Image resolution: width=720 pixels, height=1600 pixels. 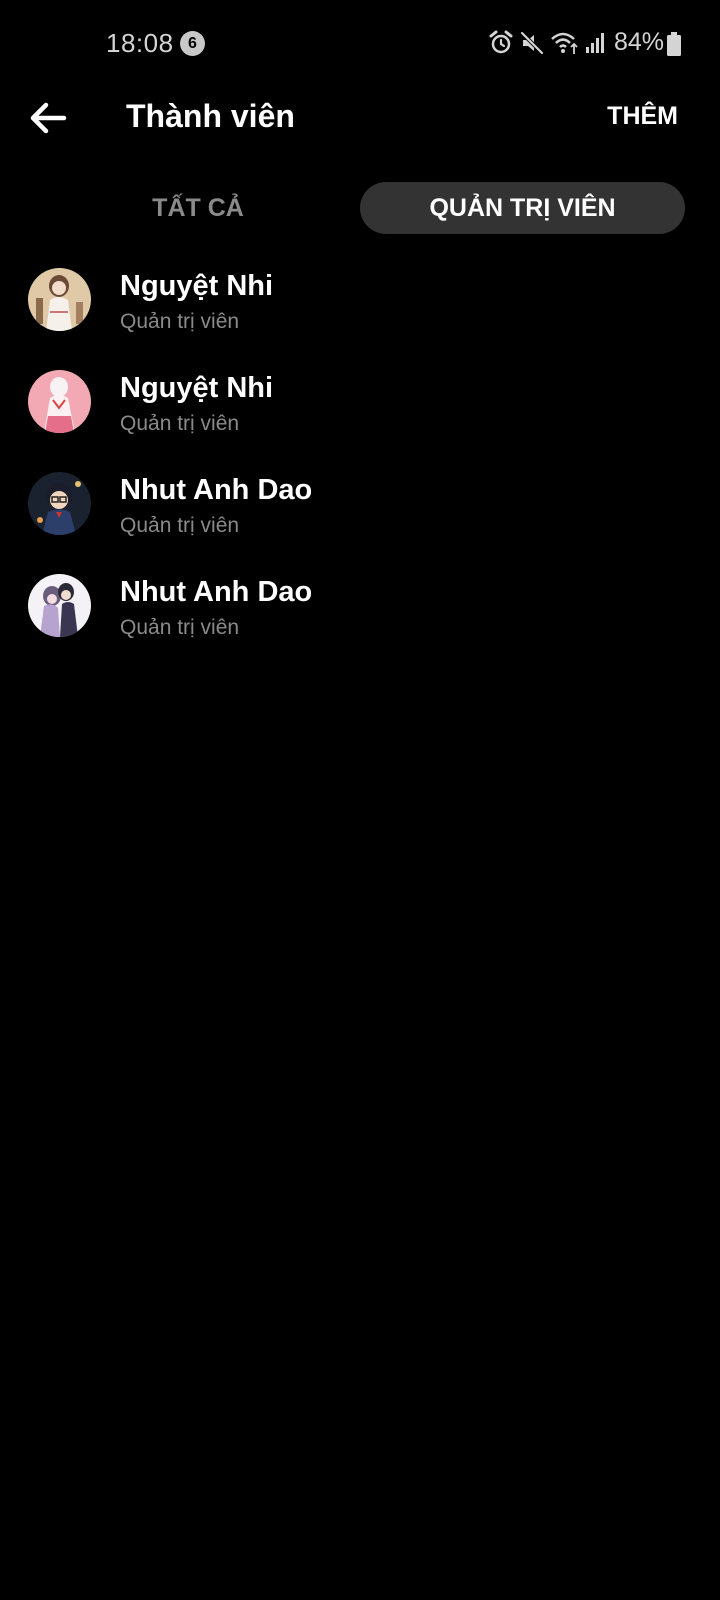 I want to click on page-title: Thành viên, so click(x=210, y=116).